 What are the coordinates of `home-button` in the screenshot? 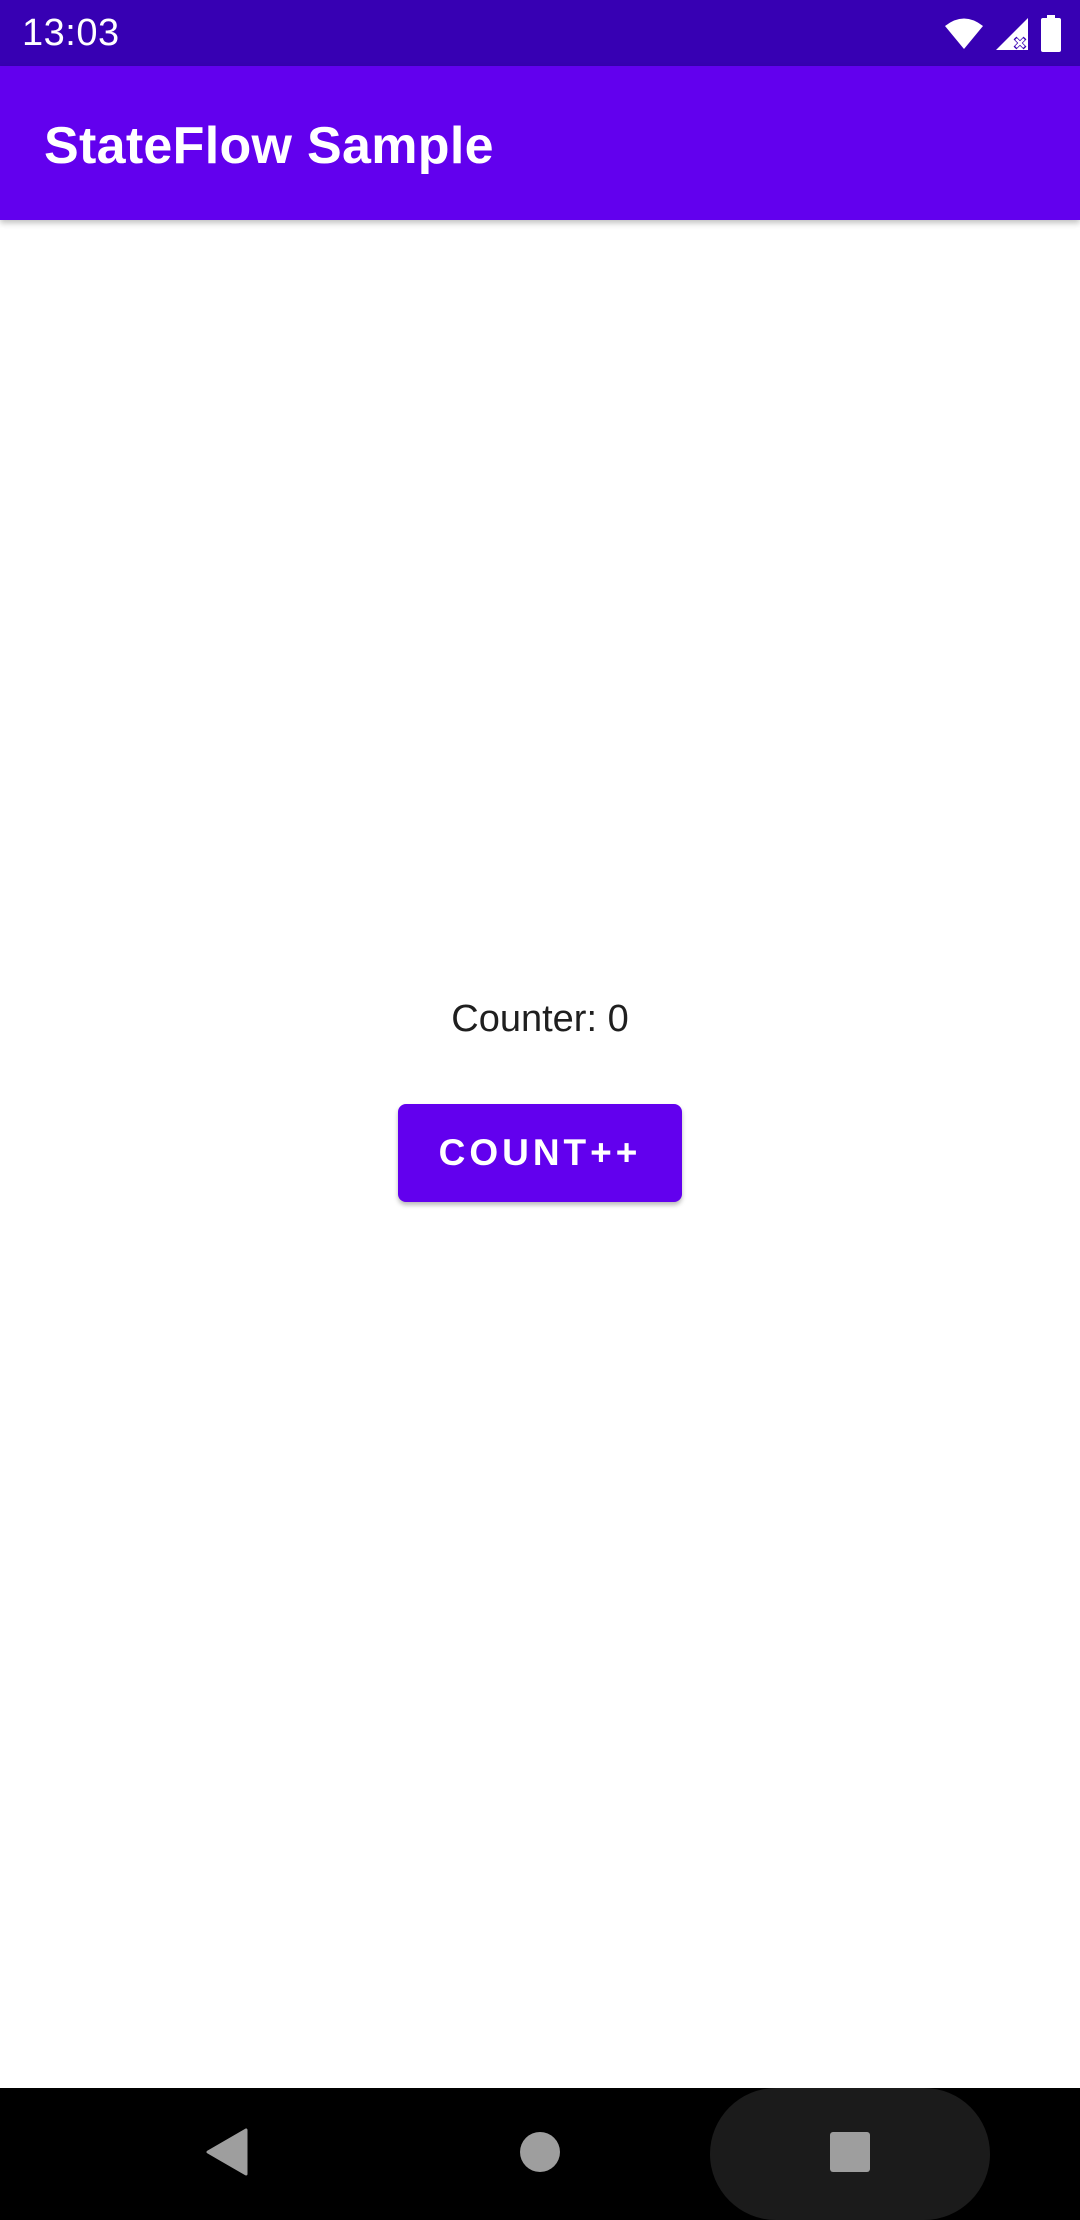 It's located at (540, 2154).